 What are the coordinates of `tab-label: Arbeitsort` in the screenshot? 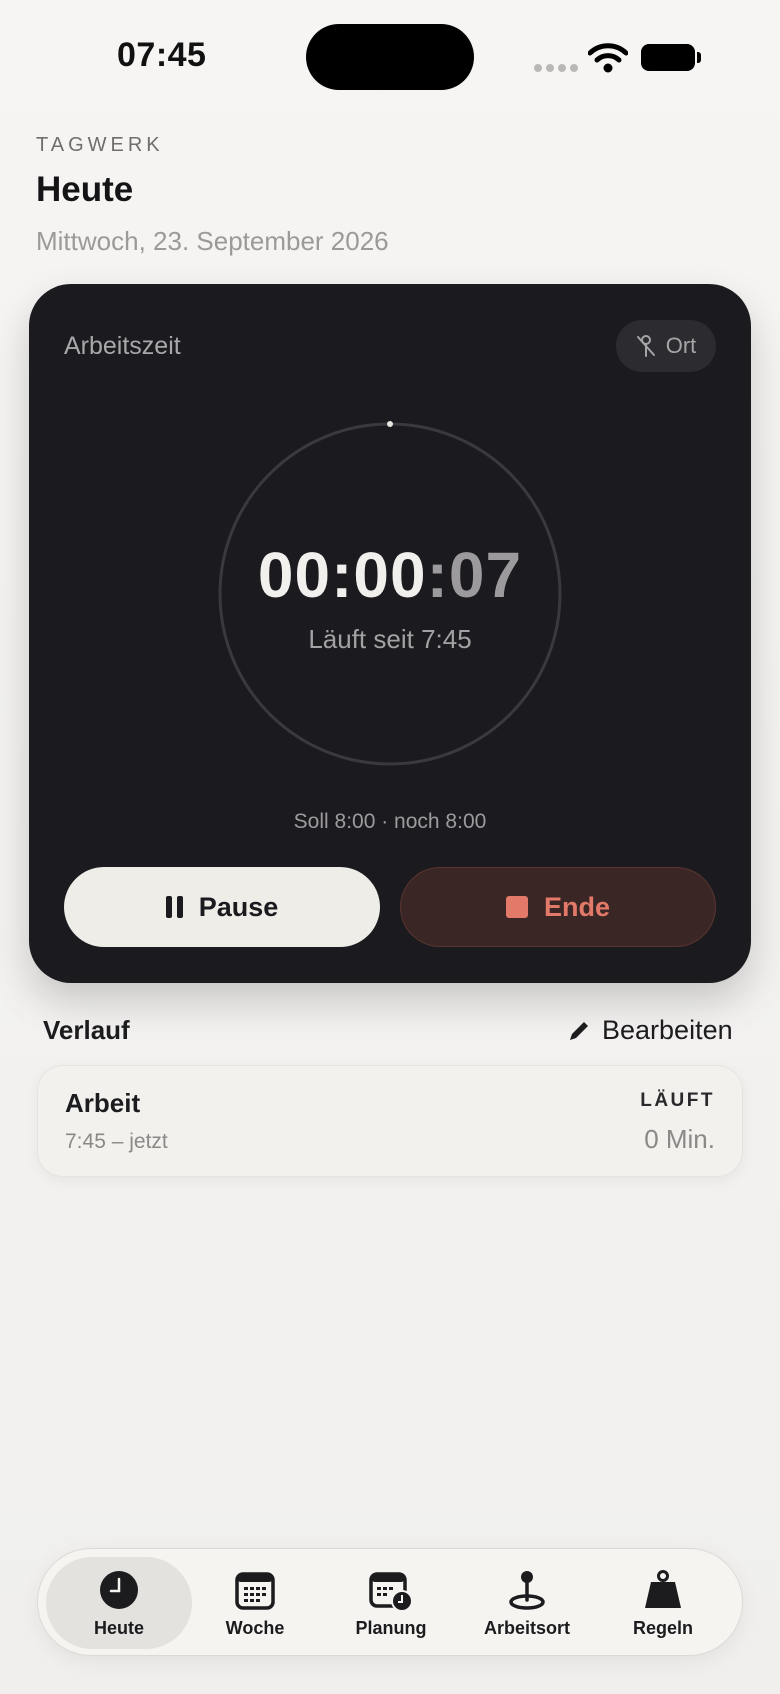 It's located at (526, 1627).